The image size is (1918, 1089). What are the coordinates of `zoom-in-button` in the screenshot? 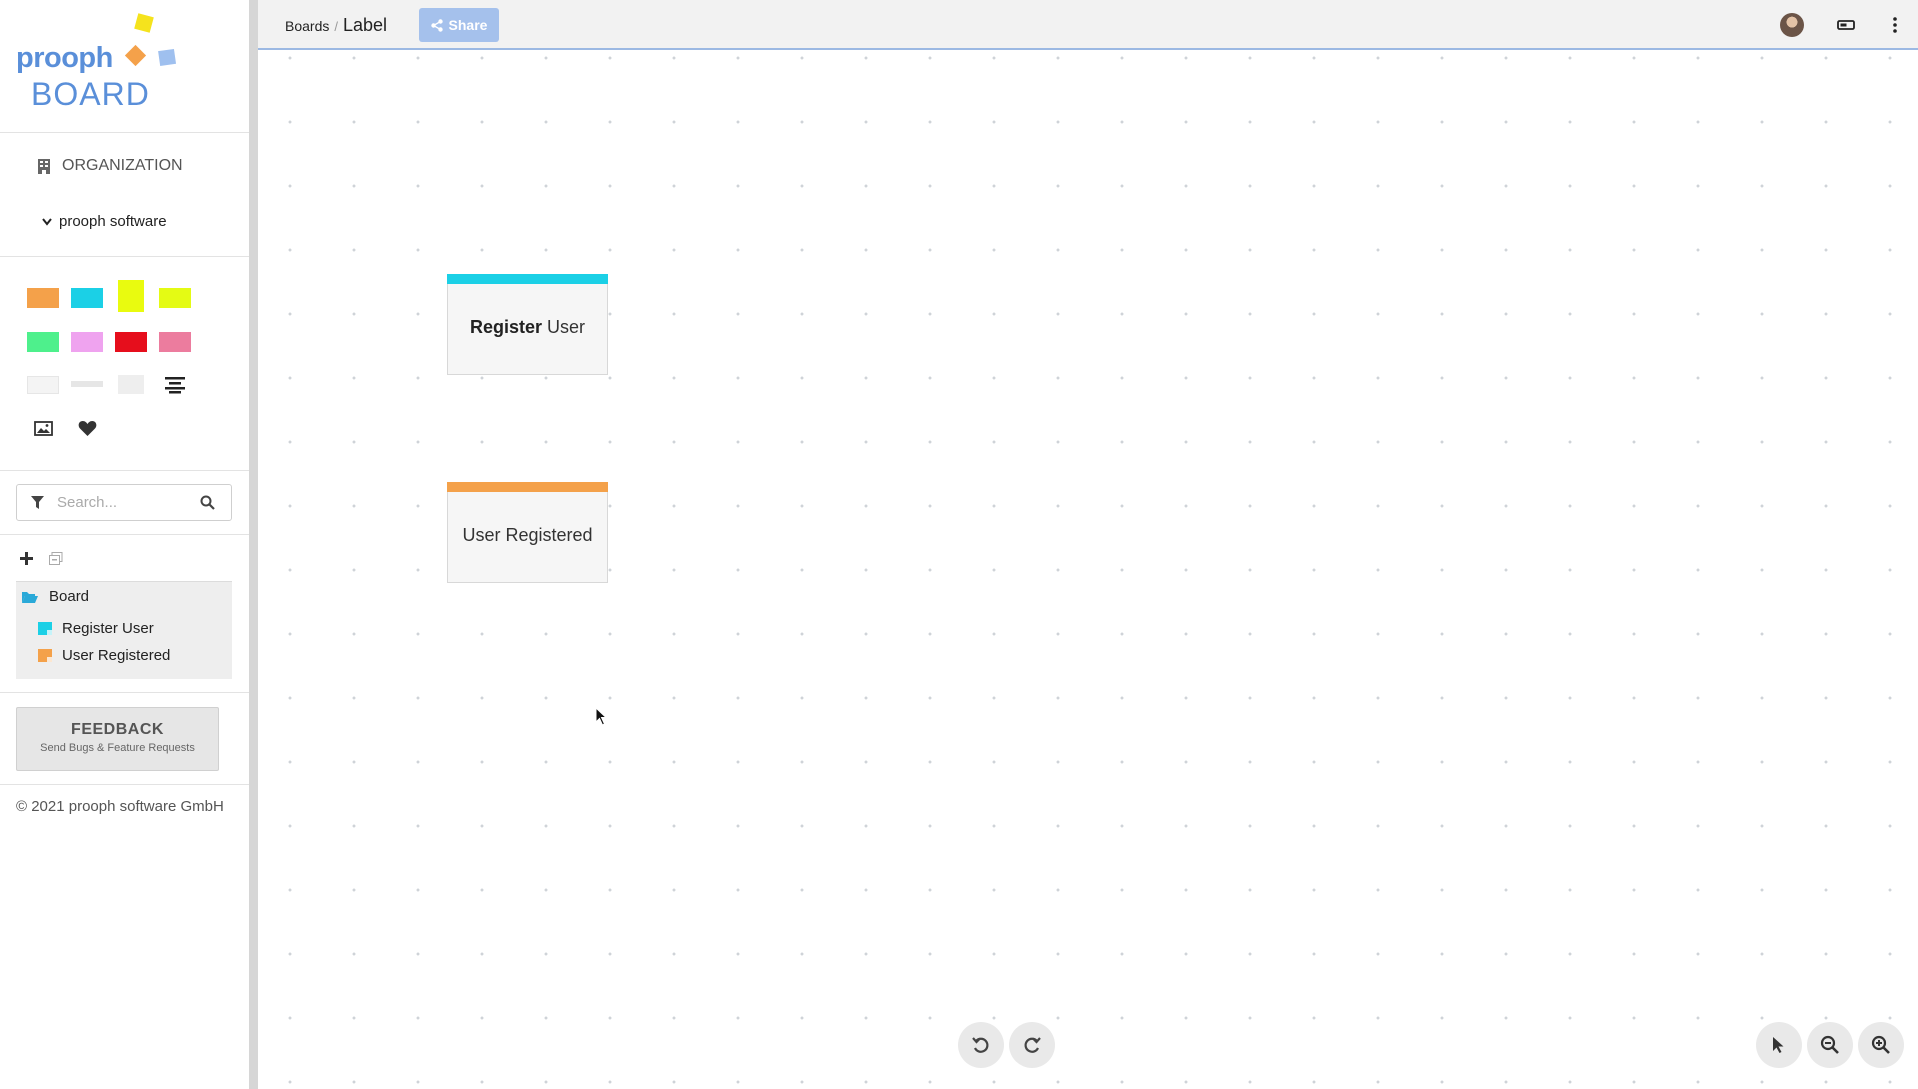 It's located at (1881, 1045).